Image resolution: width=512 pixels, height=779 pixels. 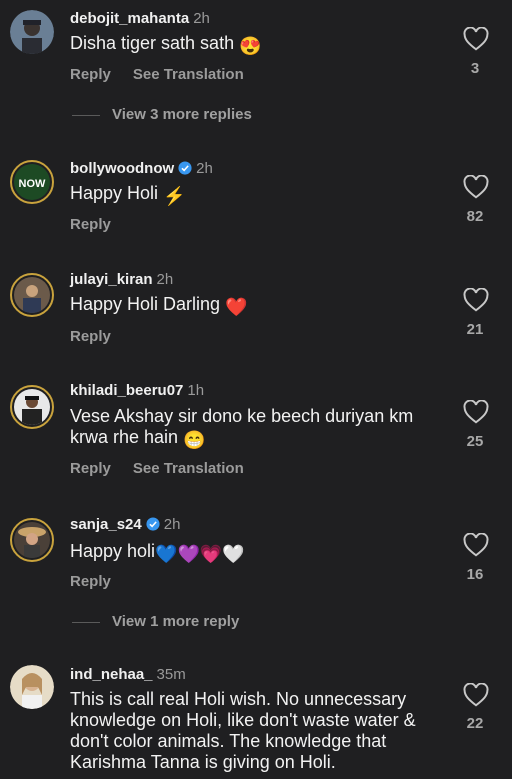 What do you see at coordinates (250, 46) in the screenshot?
I see `comment-emoji: 😍` at bounding box center [250, 46].